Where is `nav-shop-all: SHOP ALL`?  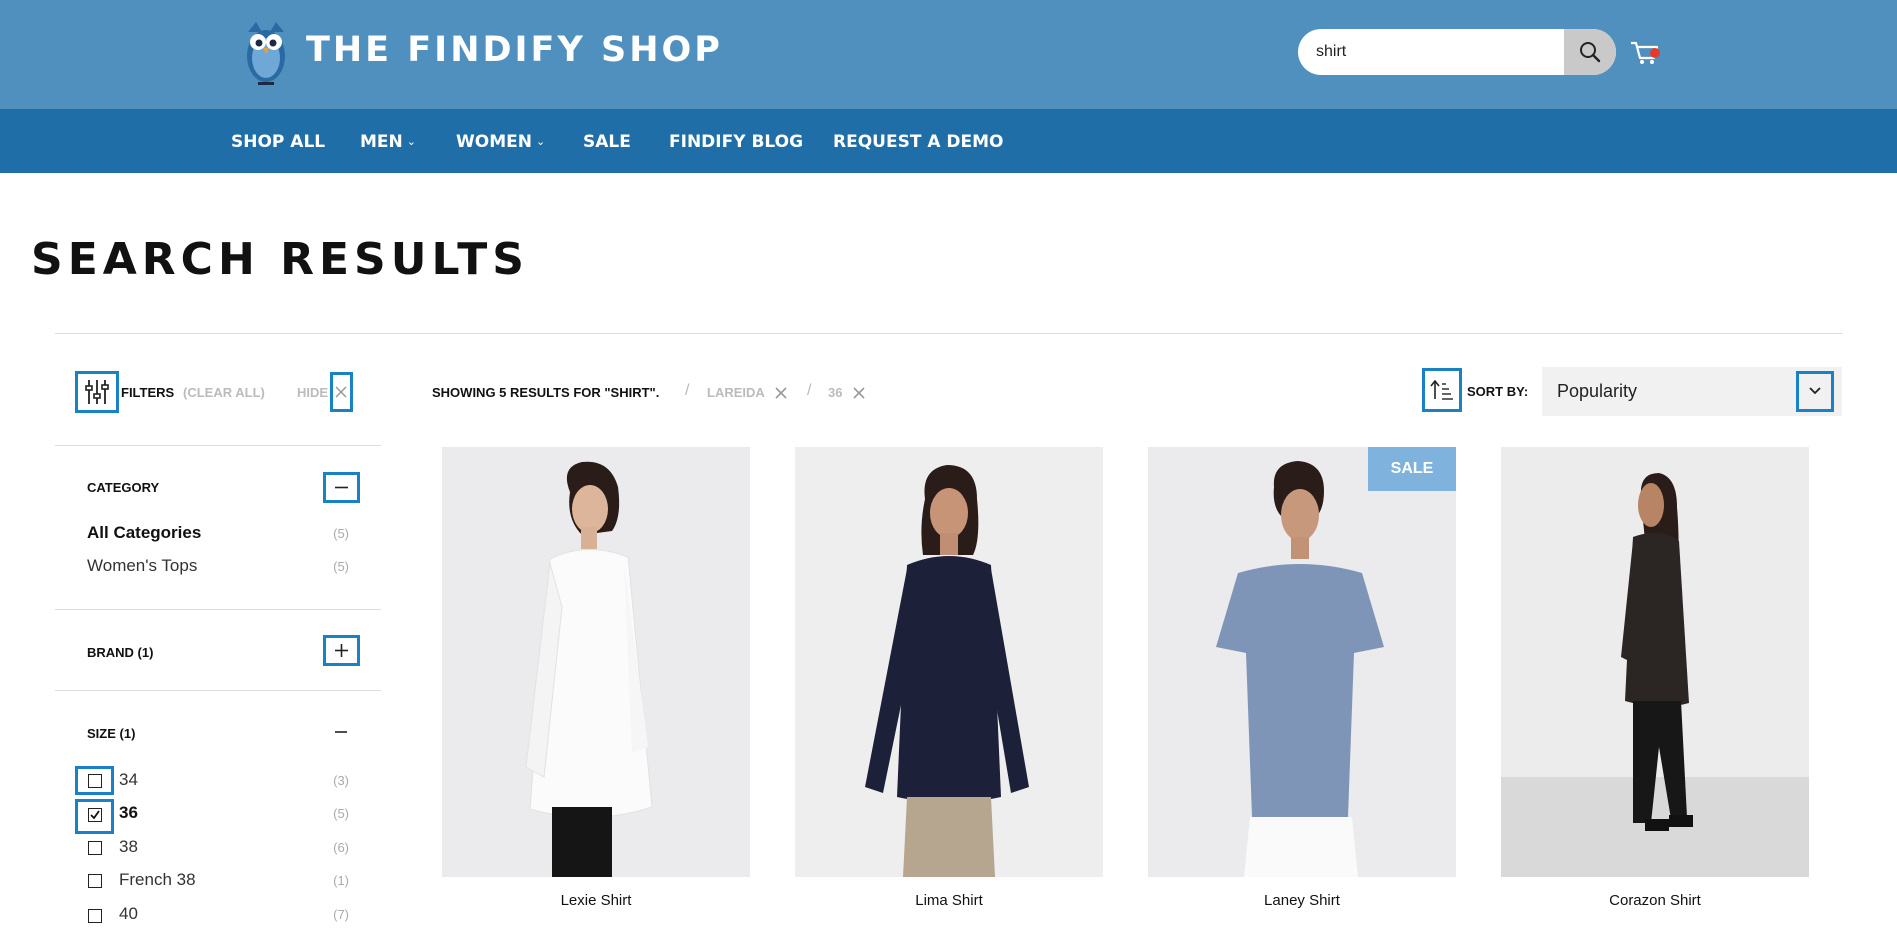 nav-shop-all: SHOP ALL is located at coordinates (278, 142).